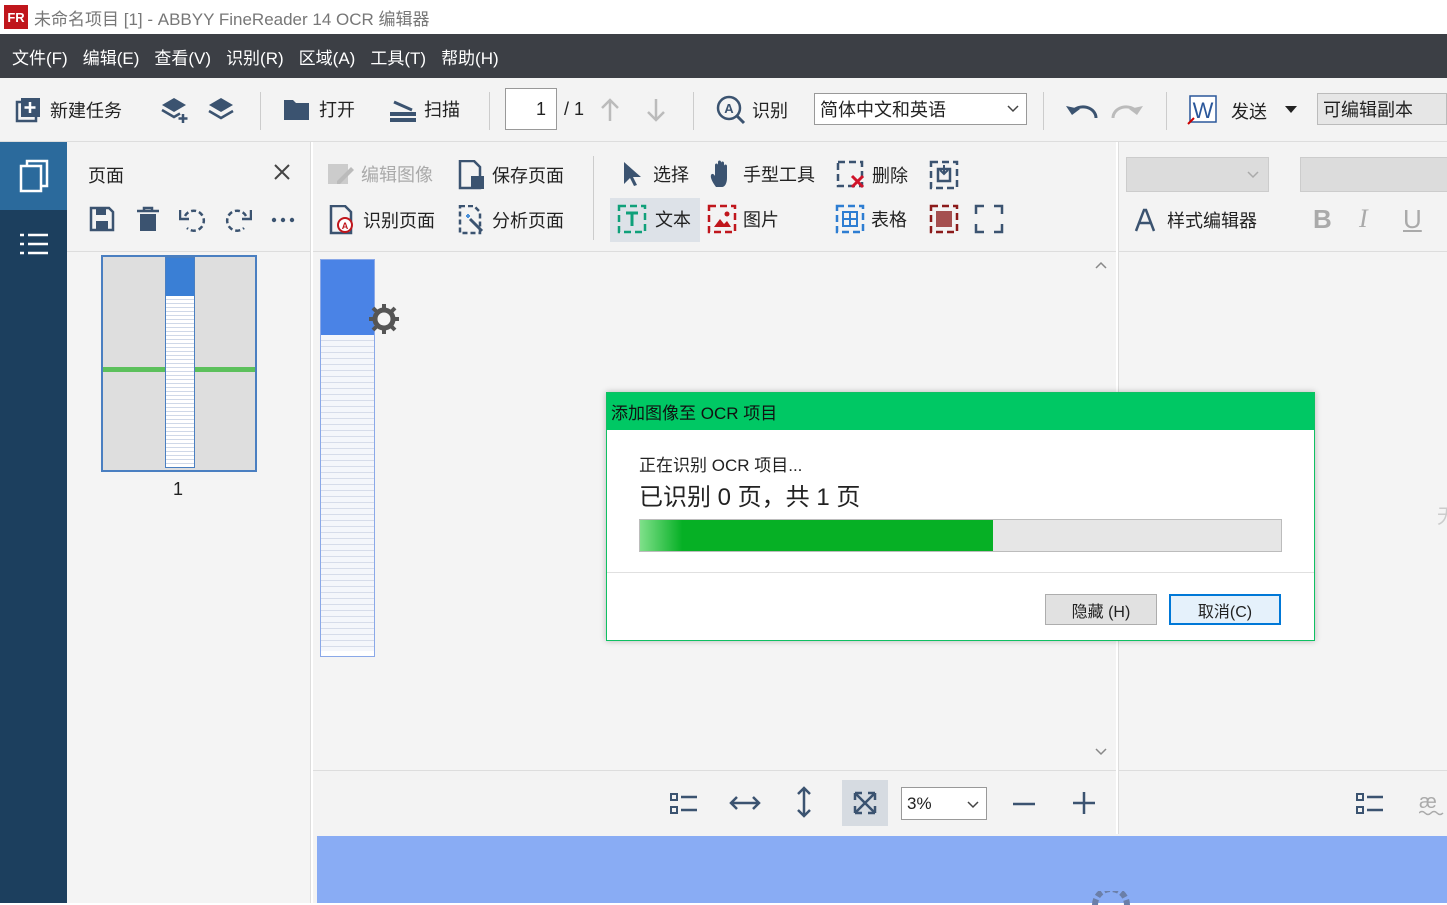 Image resolution: width=1447 pixels, height=905 pixels. I want to click on close-icon, so click(282, 172).